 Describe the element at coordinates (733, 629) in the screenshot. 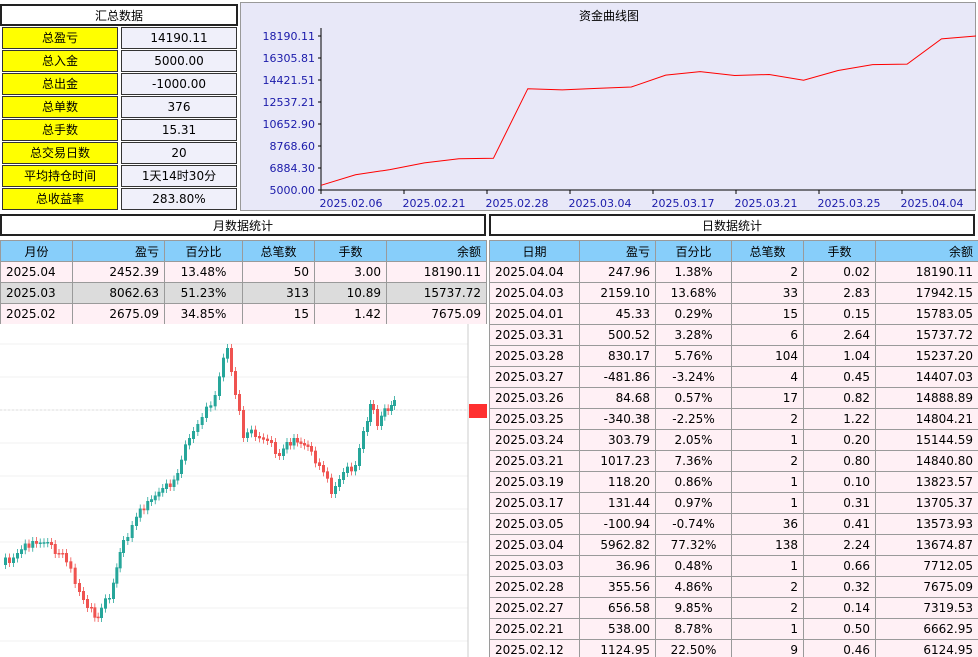

I see `table-row: 2025.02.21 538.00 8.78% 1 0.50 6662.95` at that location.